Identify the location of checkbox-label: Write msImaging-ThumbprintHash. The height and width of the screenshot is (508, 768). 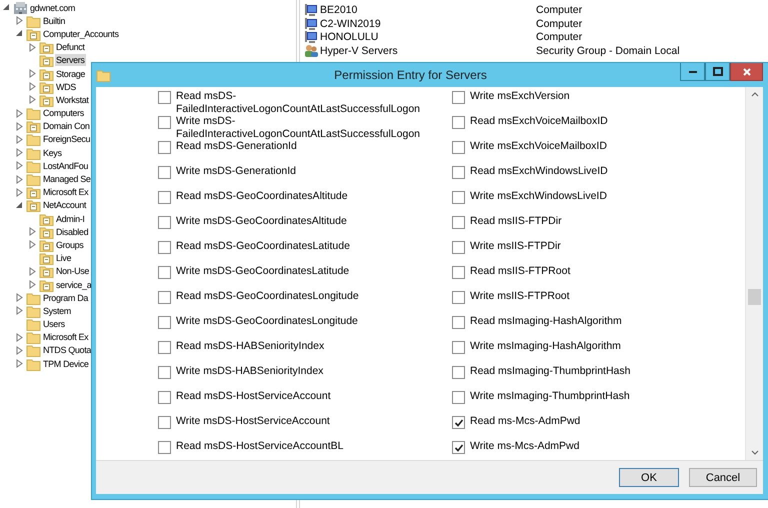
(550, 396).